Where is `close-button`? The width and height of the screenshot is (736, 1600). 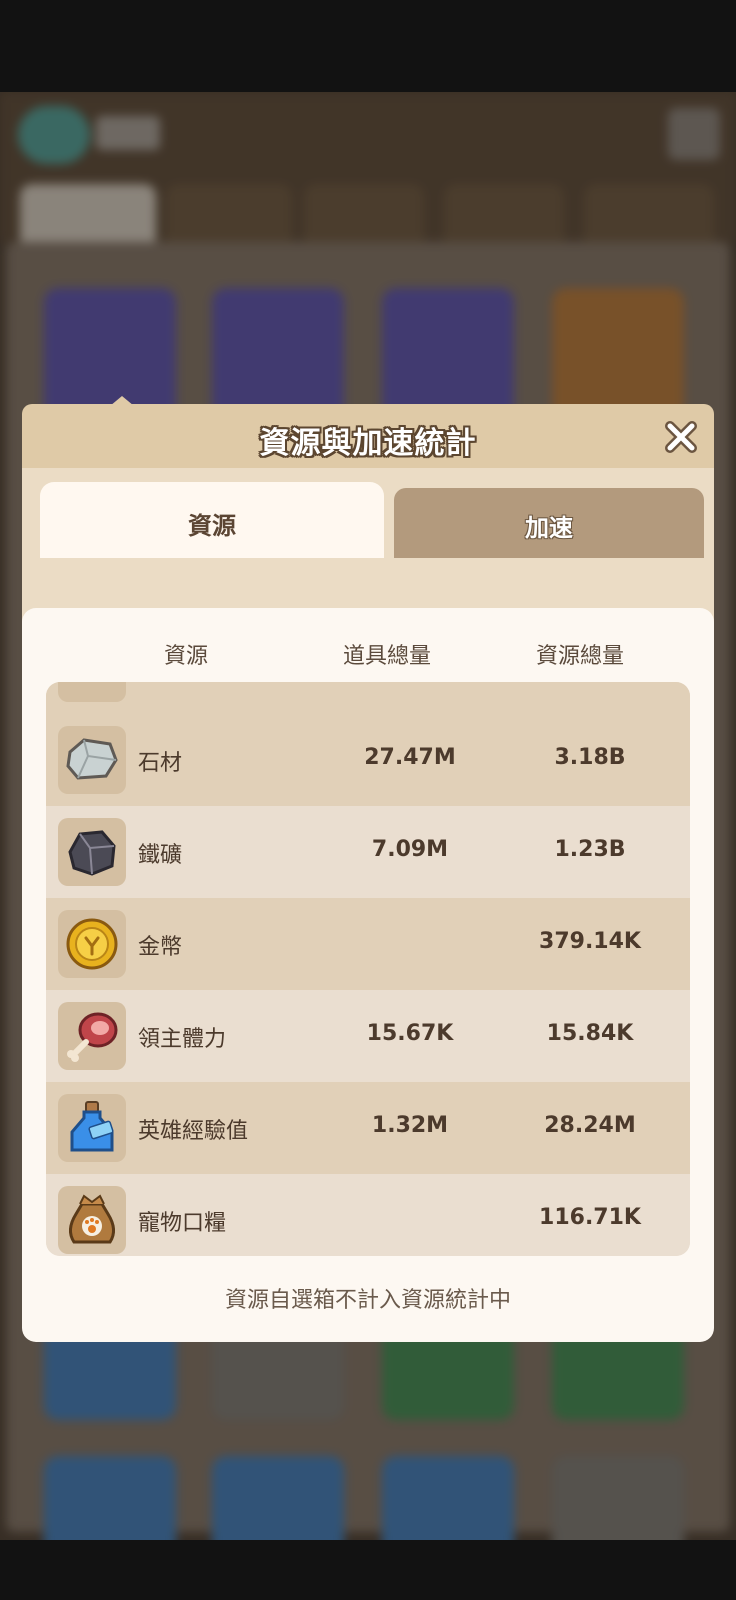 close-button is located at coordinates (681, 437).